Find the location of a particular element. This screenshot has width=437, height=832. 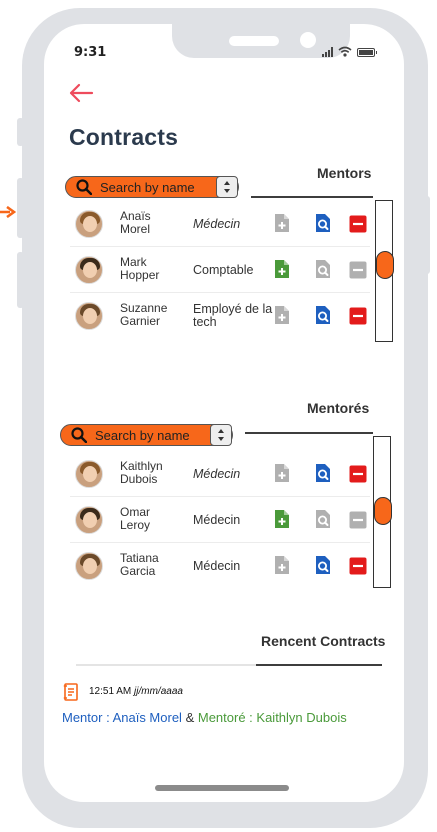

contract-mentor-link: Mentor : Anaïs Morel is located at coordinates (122, 717).